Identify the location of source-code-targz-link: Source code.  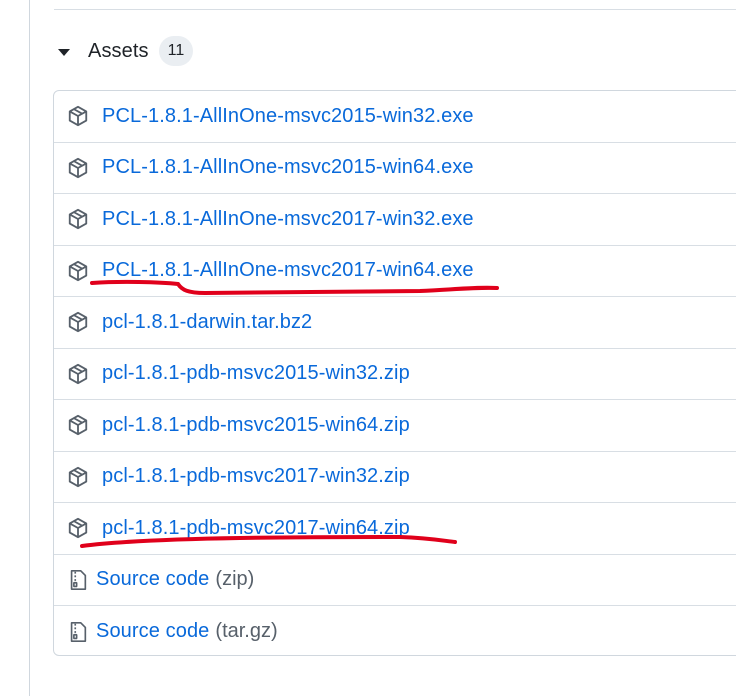
(152, 631).